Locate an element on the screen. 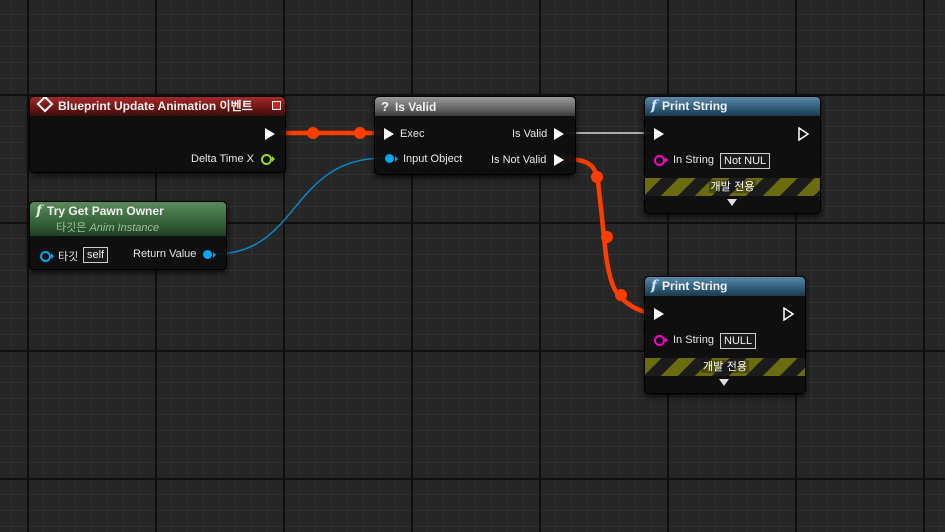 This screenshot has width=945, height=532. pin-label-target: 타깃 is located at coordinates (68, 257).